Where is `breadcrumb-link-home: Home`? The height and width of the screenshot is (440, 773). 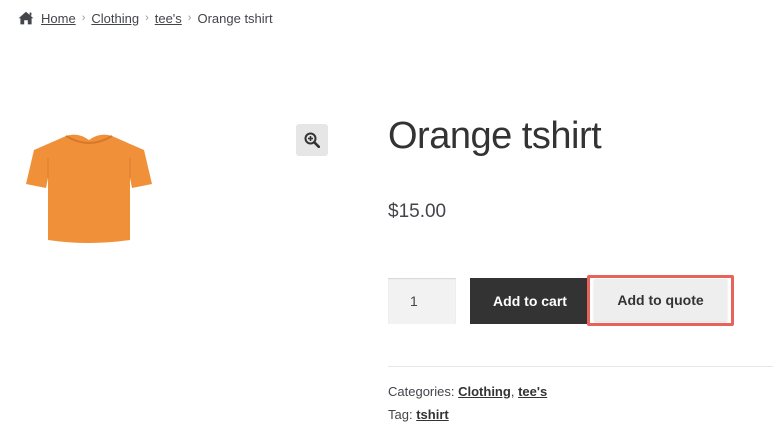 breadcrumb-link-home: Home is located at coordinates (58, 18).